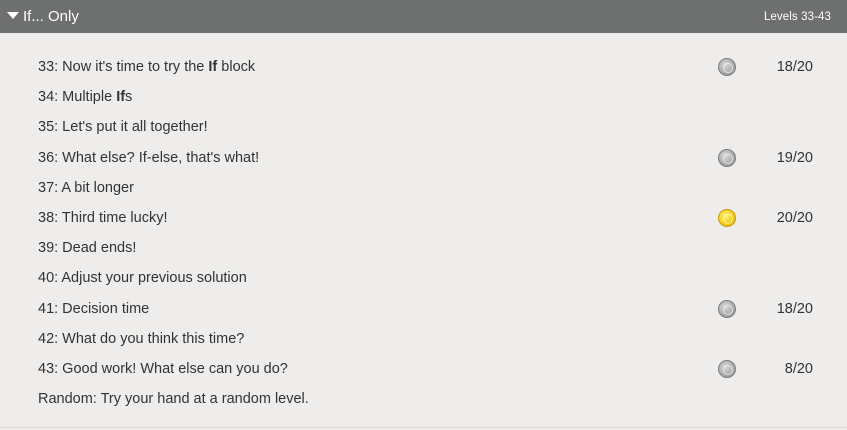 This screenshot has height=430, width=847. I want to click on divider, so click(423, 427).